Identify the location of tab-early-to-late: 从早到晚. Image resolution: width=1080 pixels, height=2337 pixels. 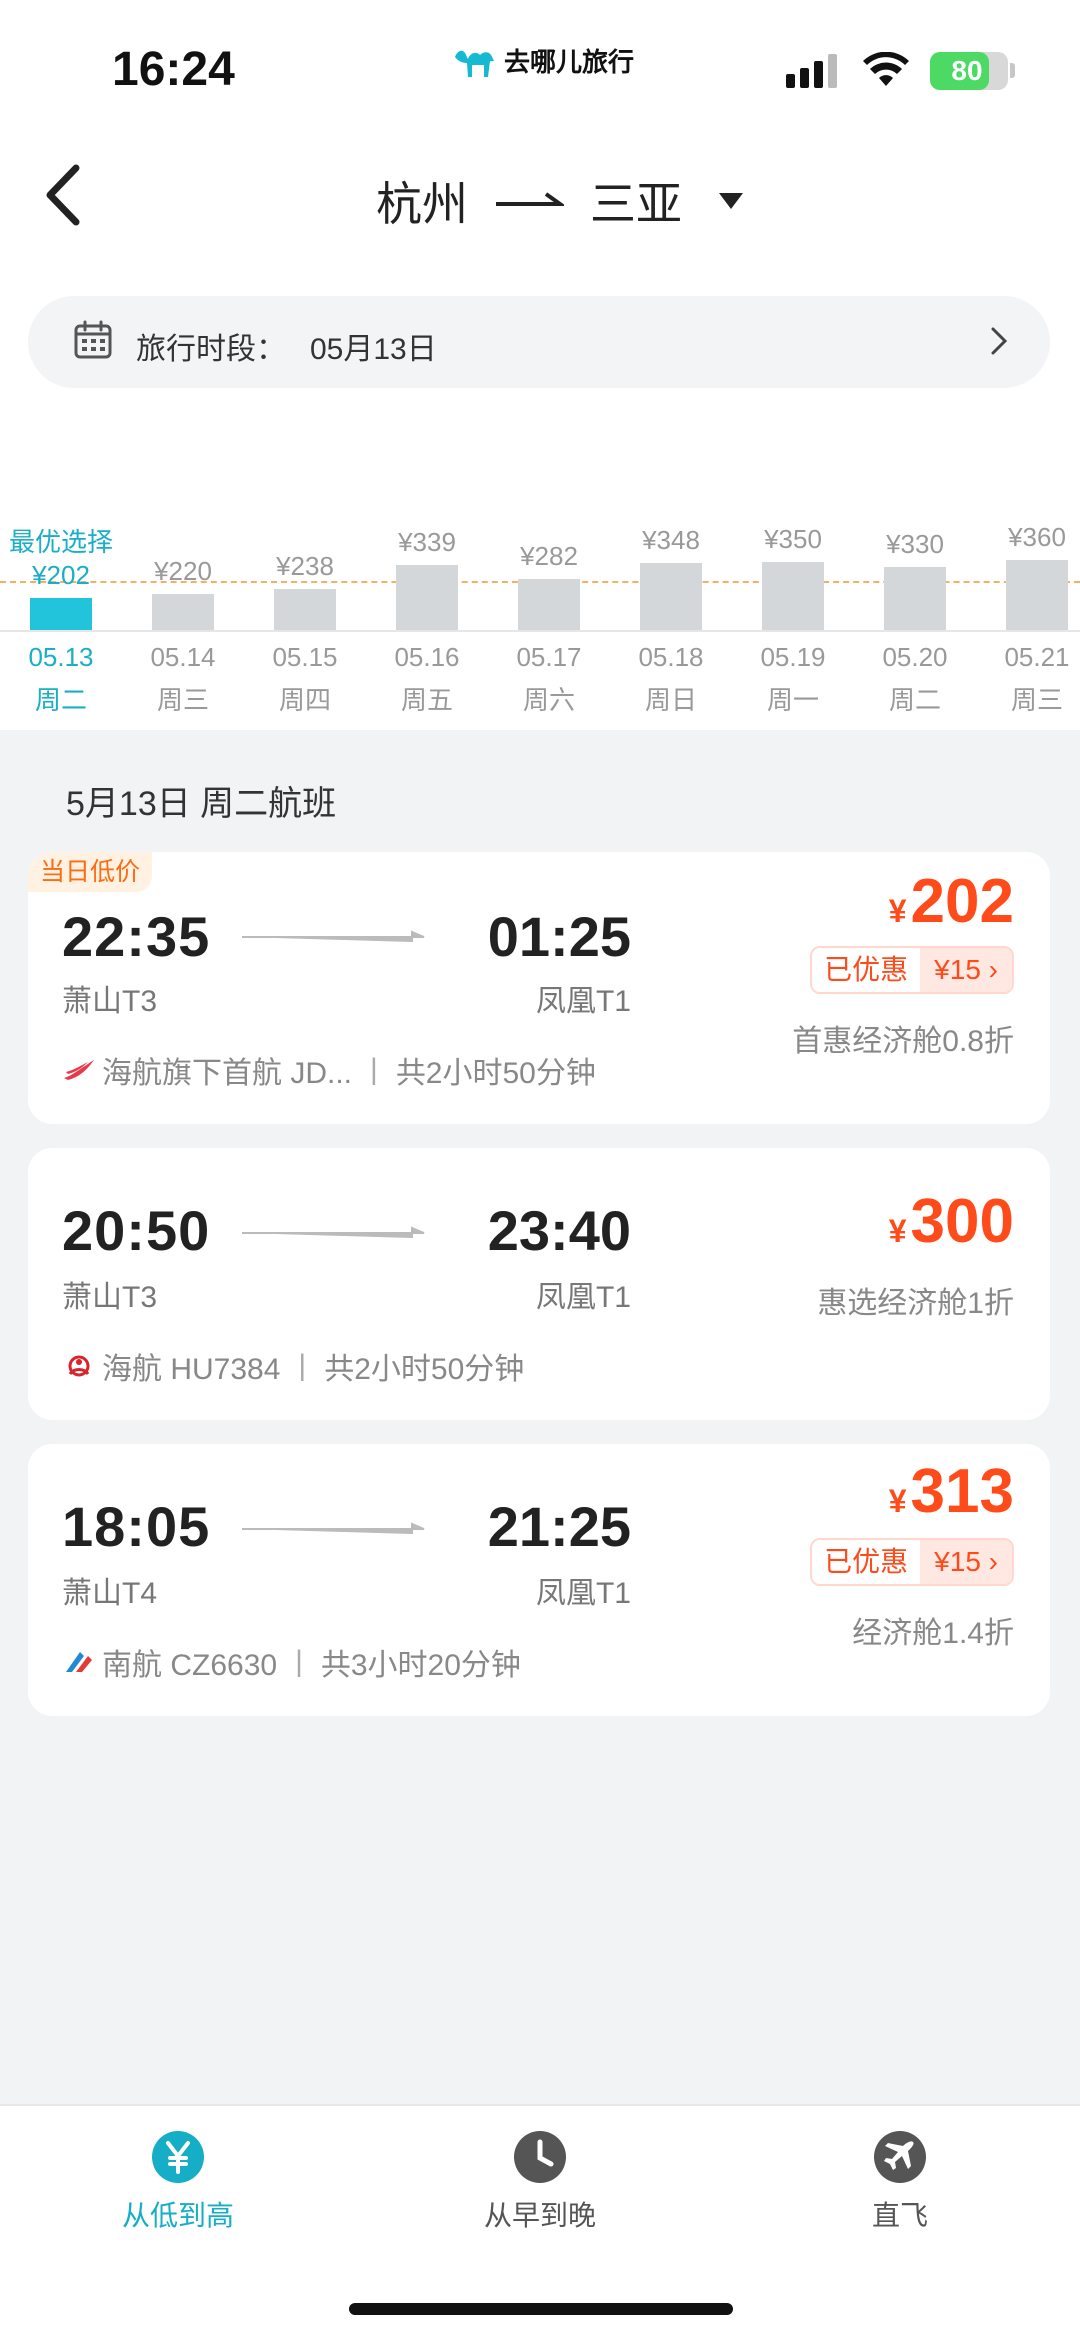
(540, 2182).